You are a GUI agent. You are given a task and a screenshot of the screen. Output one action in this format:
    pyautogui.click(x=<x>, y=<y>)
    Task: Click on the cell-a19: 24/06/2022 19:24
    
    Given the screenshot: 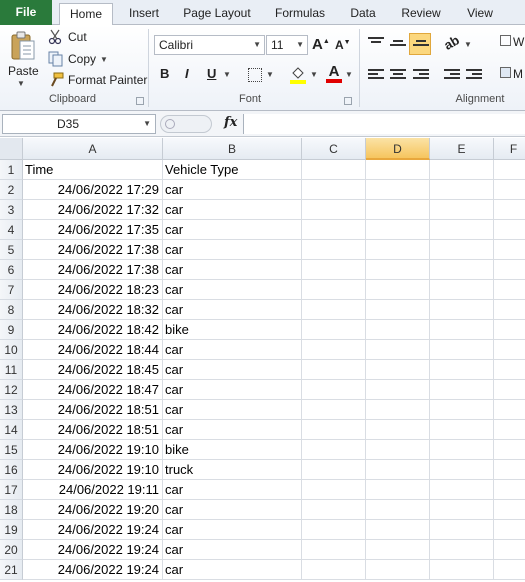 What is the action you would take?
    pyautogui.click(x=93, y=530)
    